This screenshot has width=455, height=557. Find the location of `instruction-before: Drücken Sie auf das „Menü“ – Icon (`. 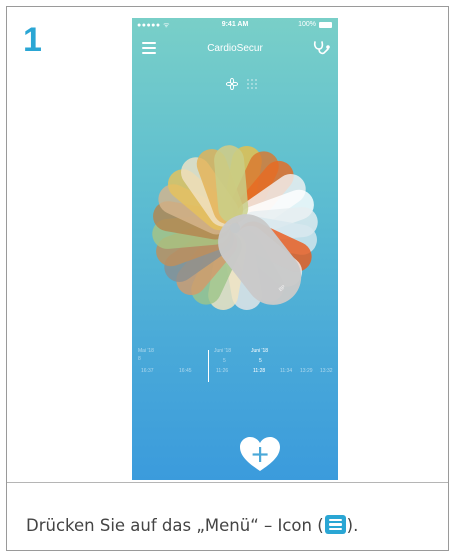

instruction-before: Drücken Sie auf das „Menü“ – Icon ( is located at coordinates (175, 525).